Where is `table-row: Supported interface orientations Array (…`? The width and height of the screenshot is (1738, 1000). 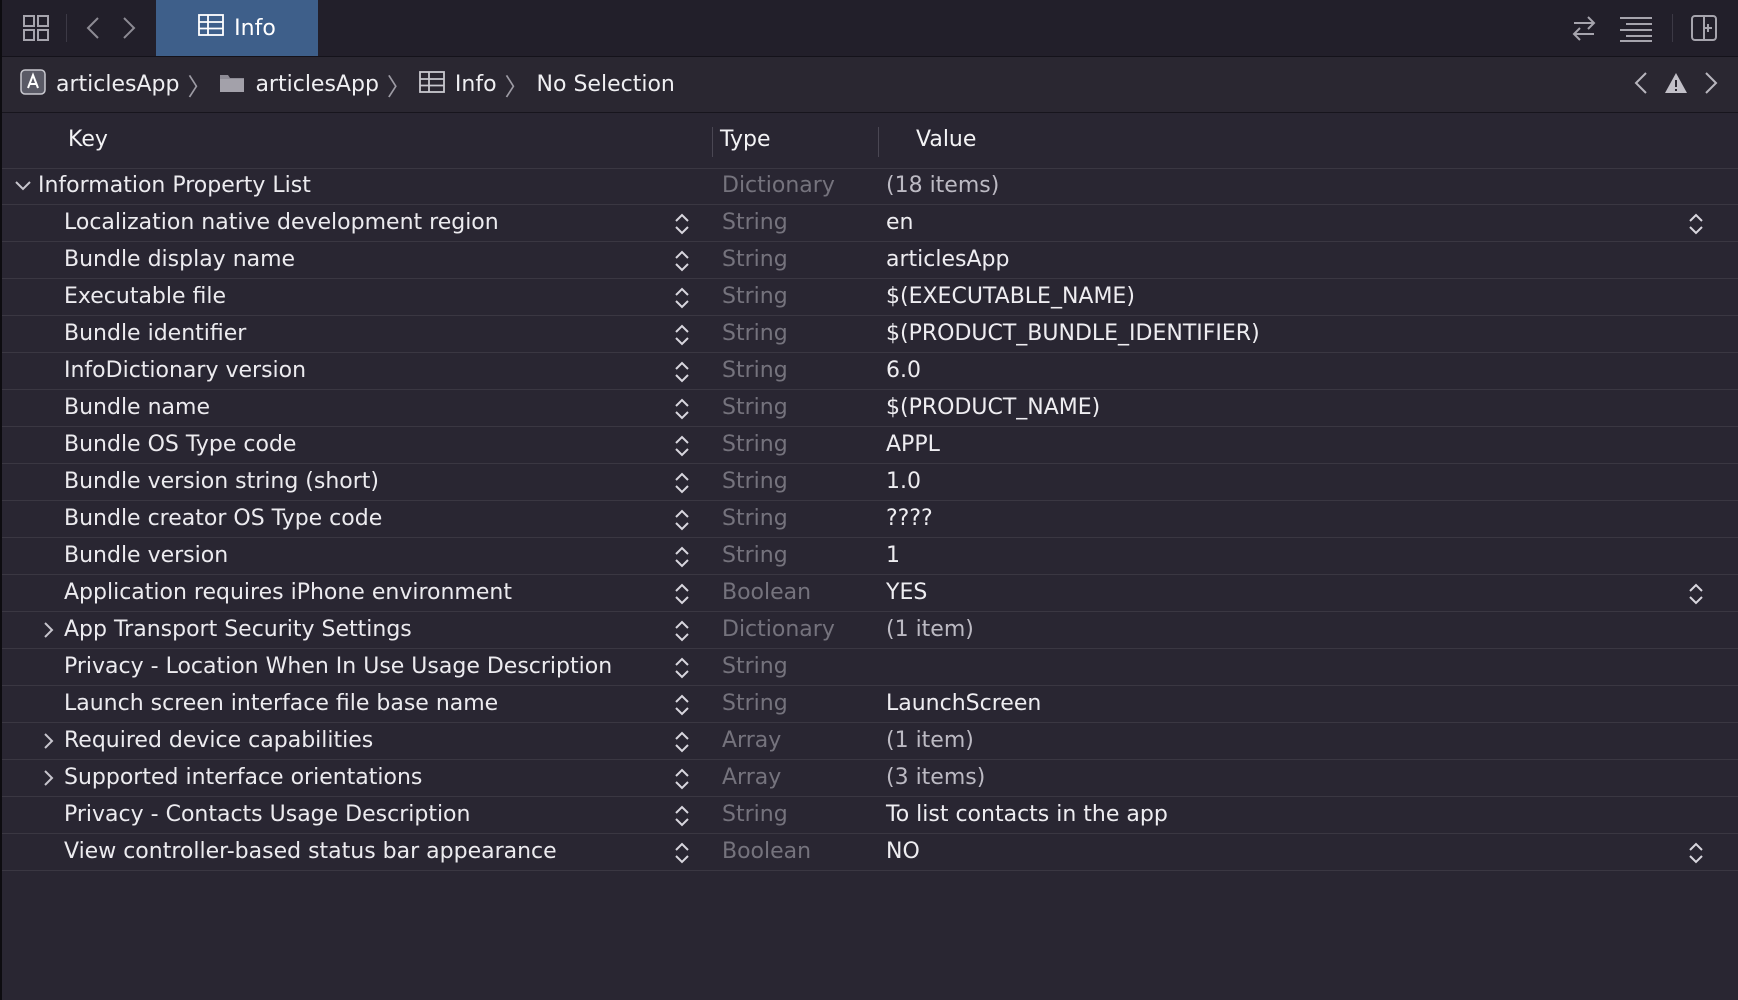 table-row: Supported interface orientations Array (… is located at coordinates (870, 778).